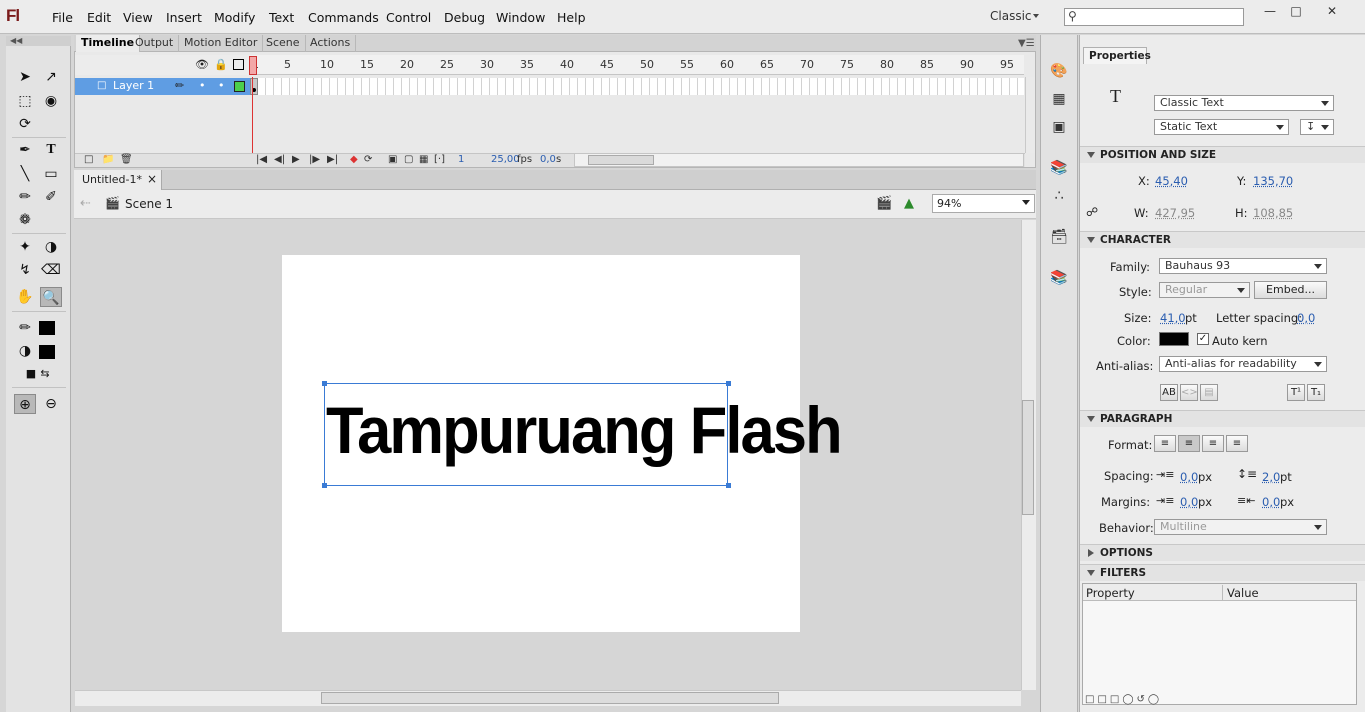  I want to click on zoom-out-icon: ⊖, so click(51, 404).